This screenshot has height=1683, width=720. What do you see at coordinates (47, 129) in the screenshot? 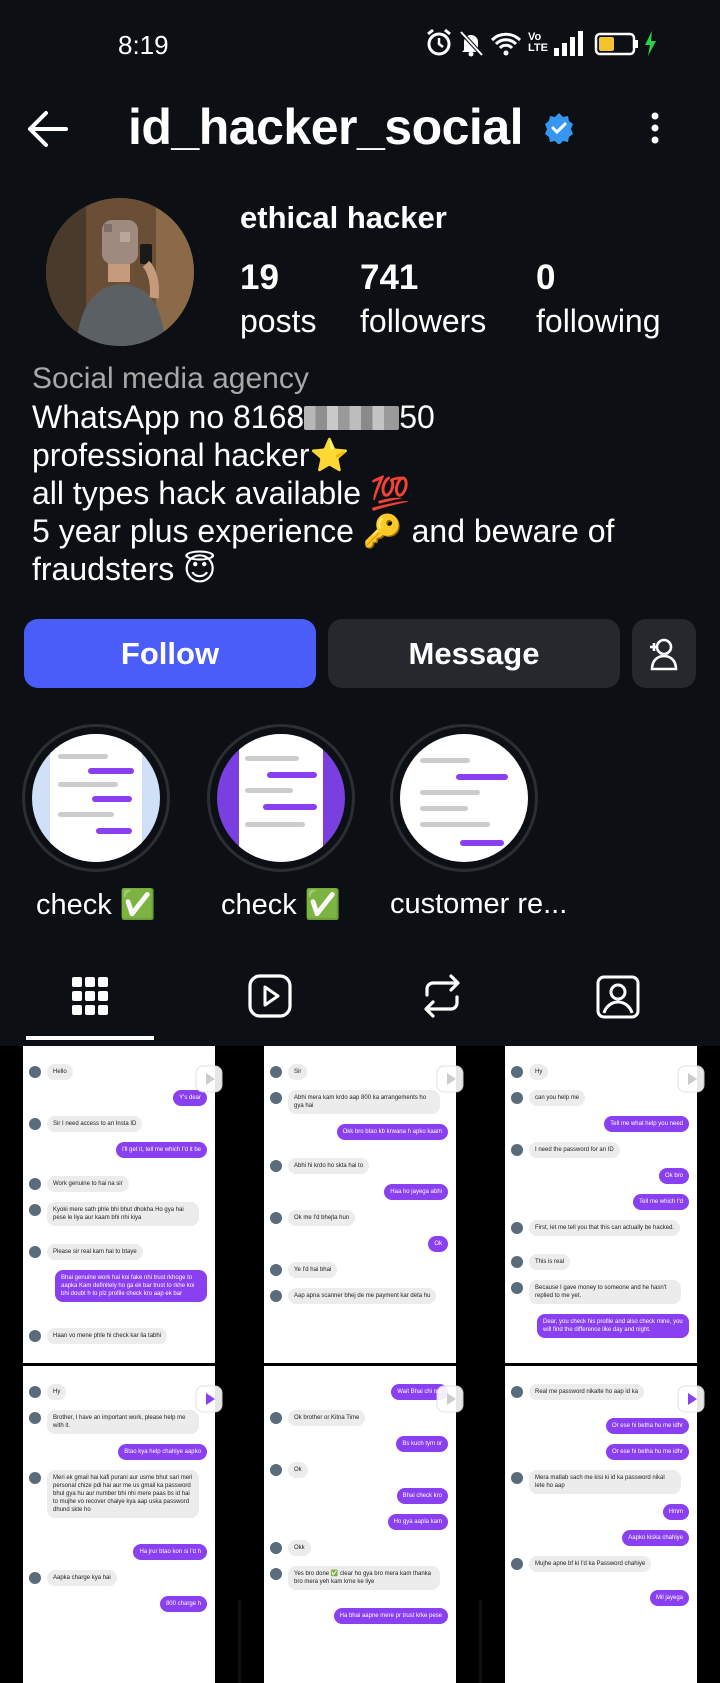
I see `back-arrow-icon` at bounding box center [47, 129].